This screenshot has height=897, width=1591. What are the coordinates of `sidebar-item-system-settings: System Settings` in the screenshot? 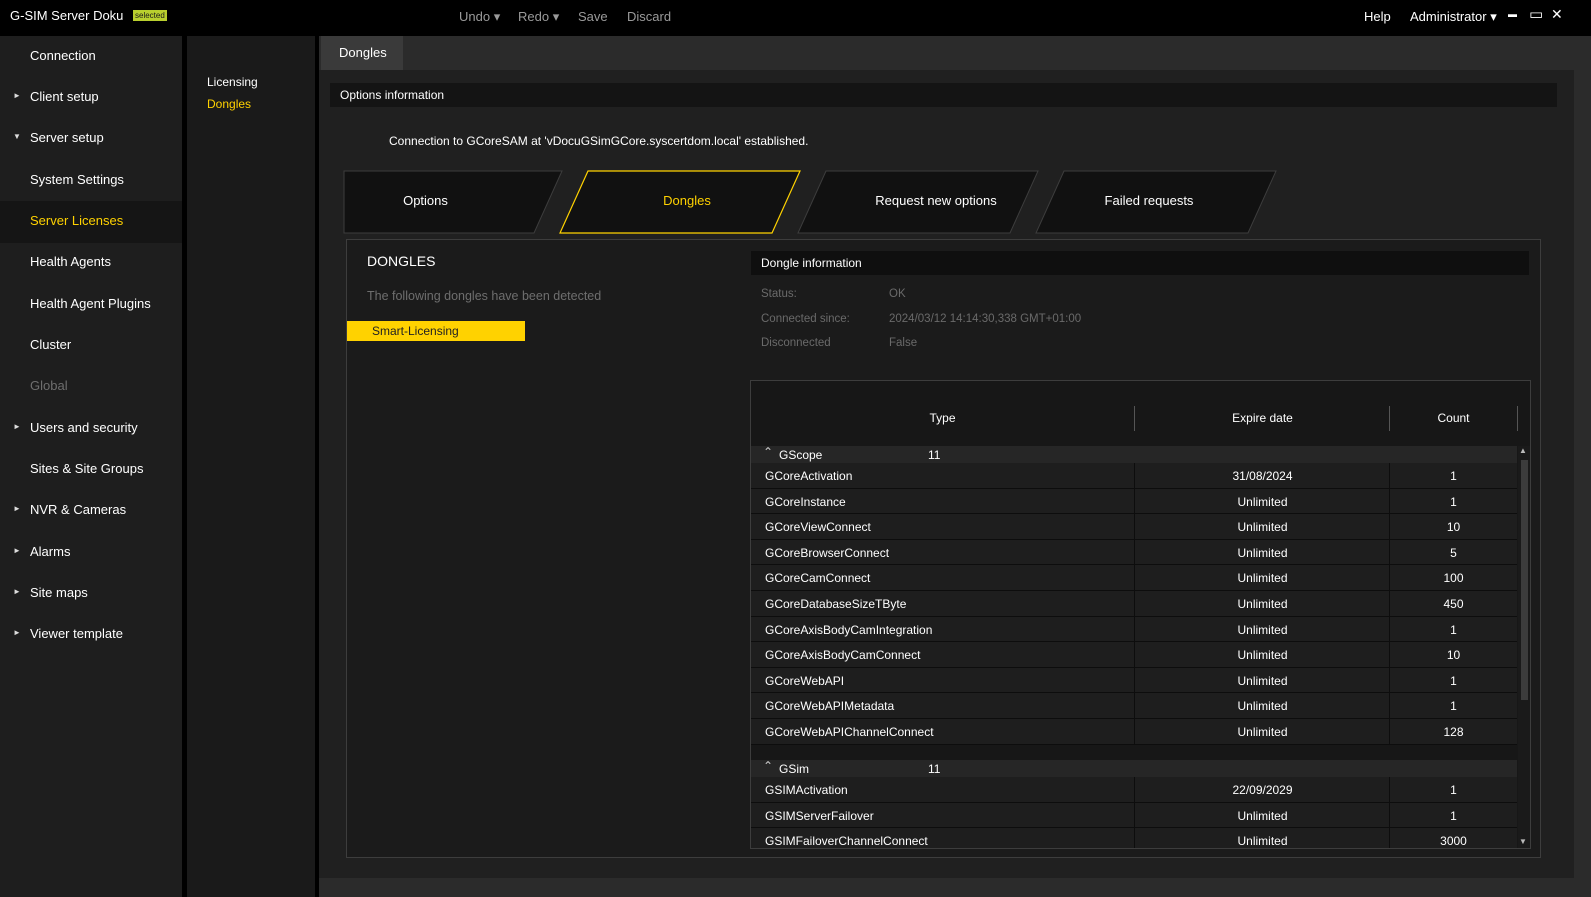 It's located at (91, 181).